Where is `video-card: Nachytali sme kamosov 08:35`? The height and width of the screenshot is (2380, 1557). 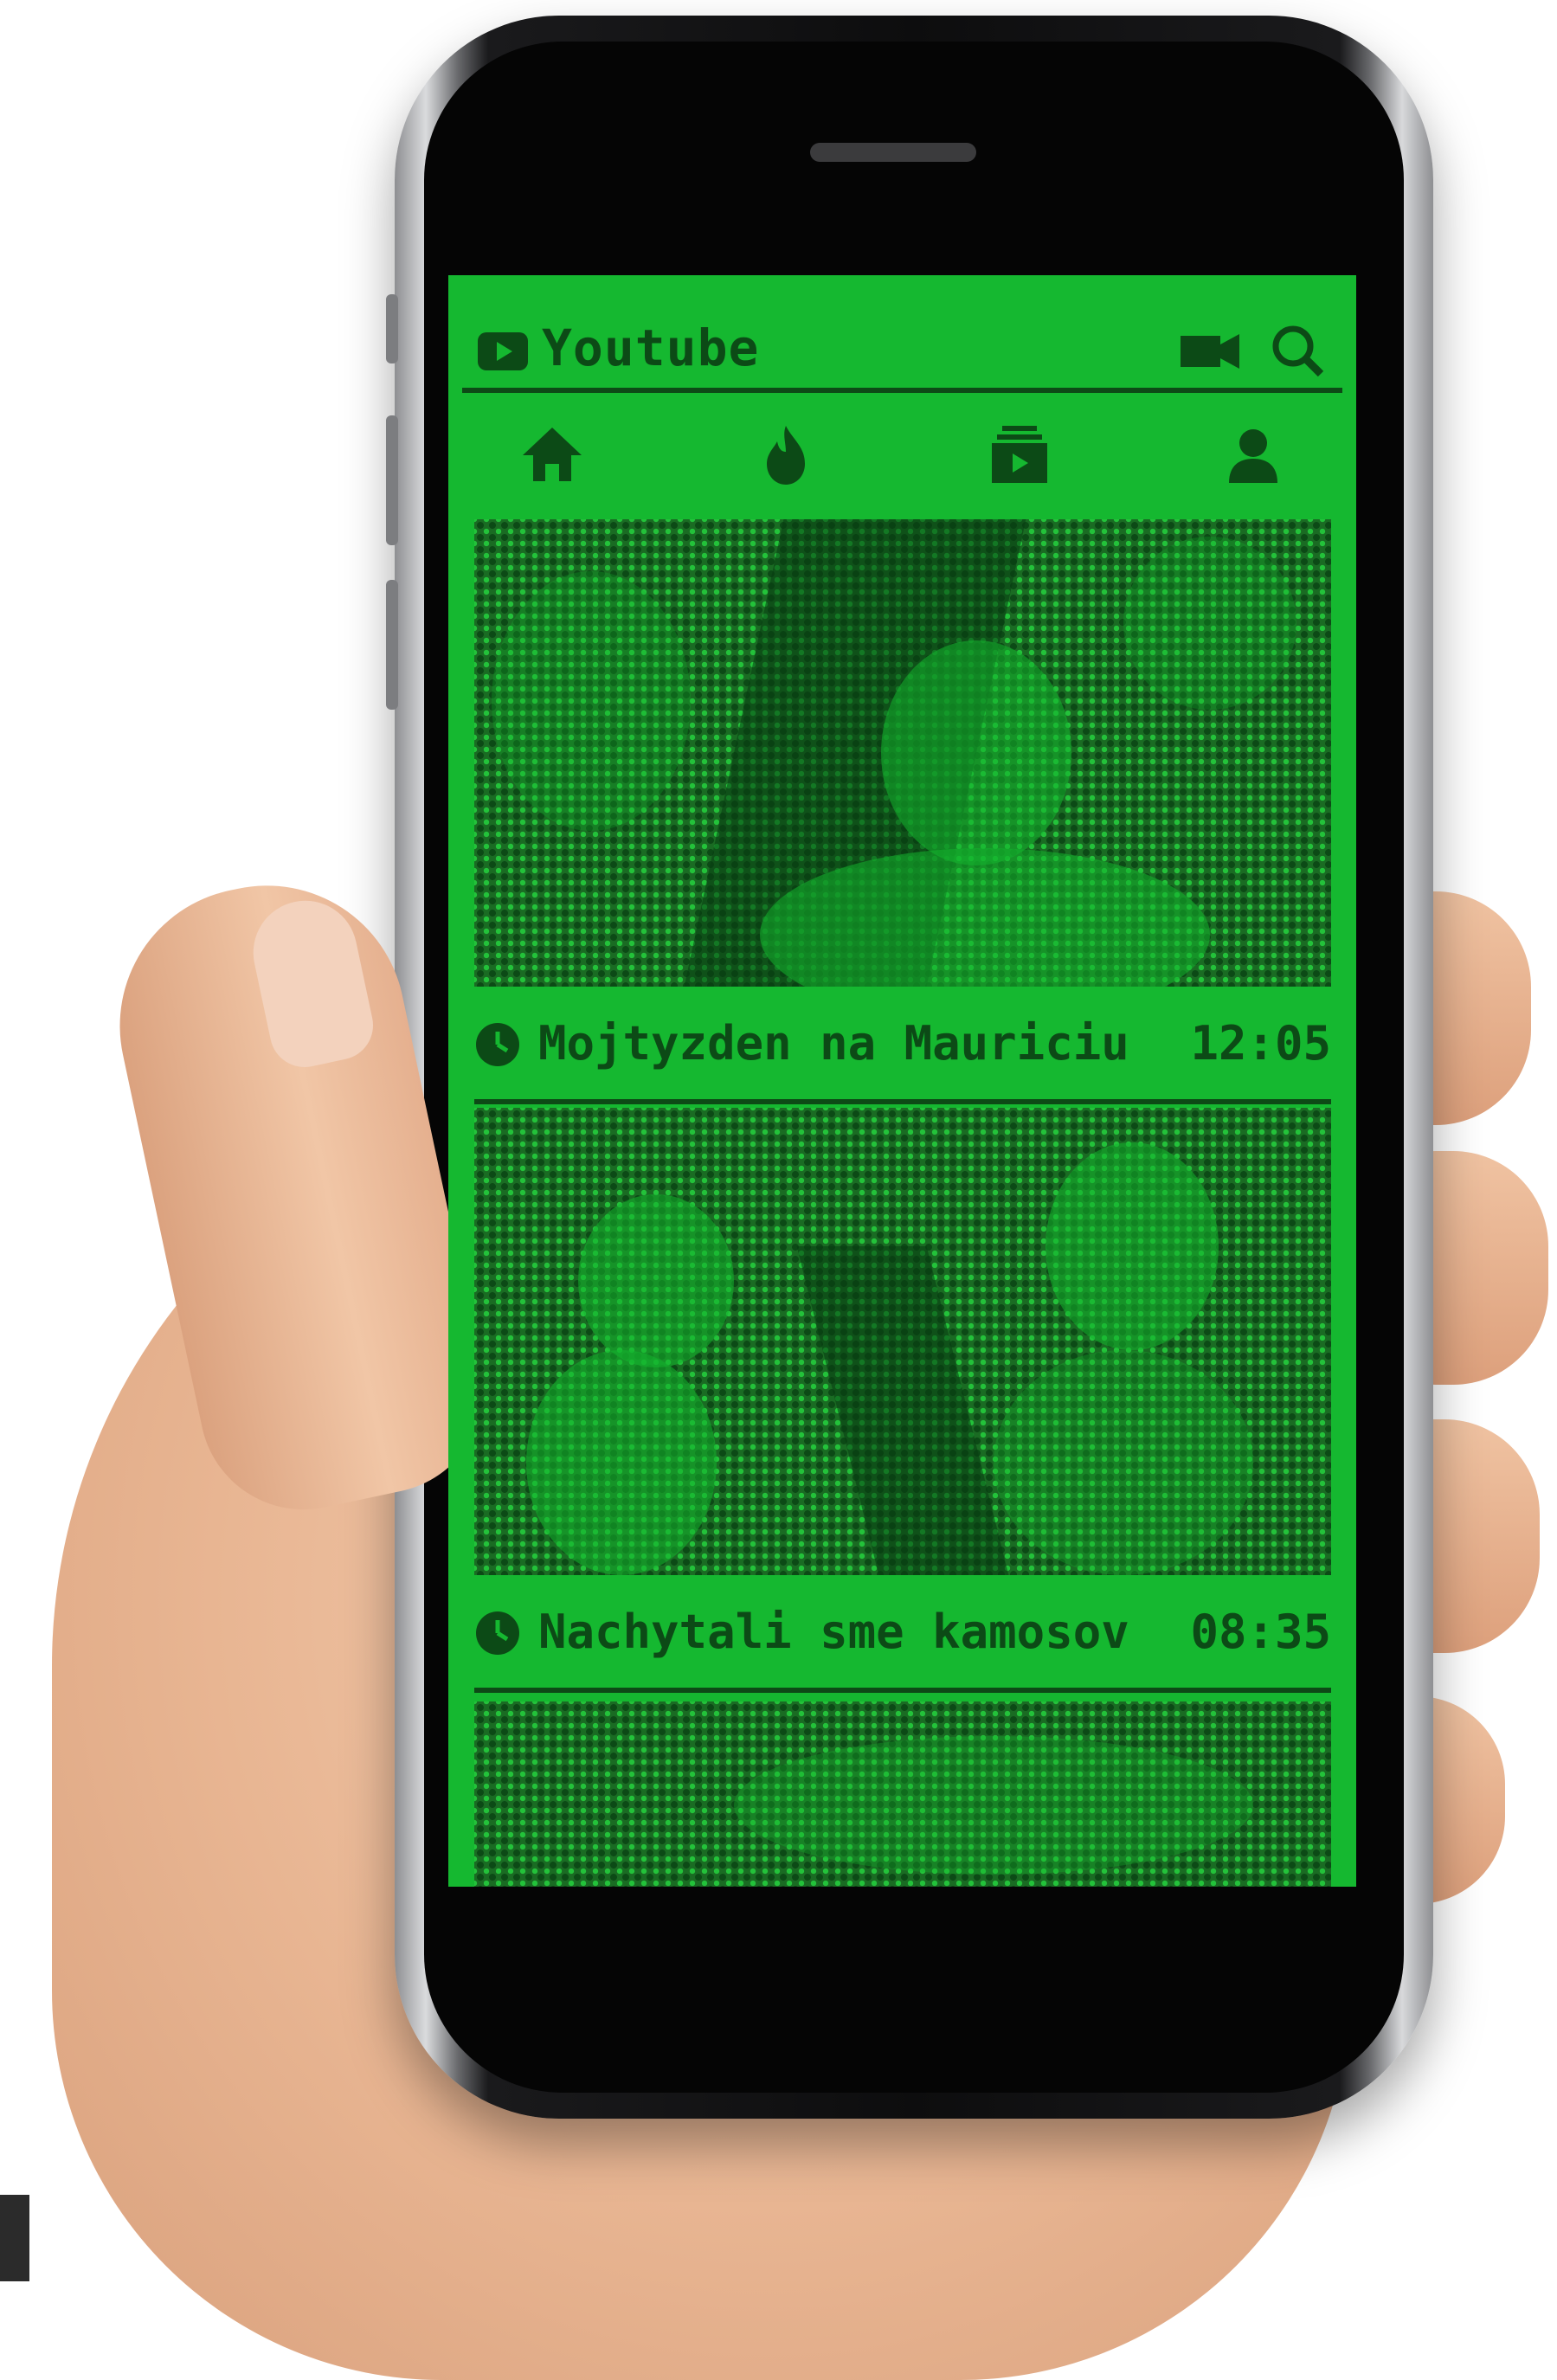
video-card: Nachytali sme kamosov 08:35 is located at coordinates (903, 1411).